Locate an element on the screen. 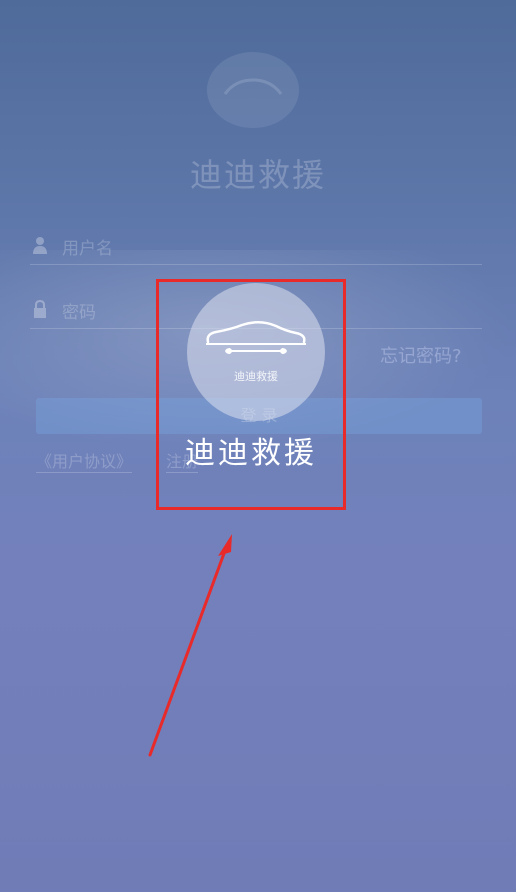 The width and height of the screenshot is (516, 892). user-agreement-link: 《用户协议》 is located at coordinates (84, 460).